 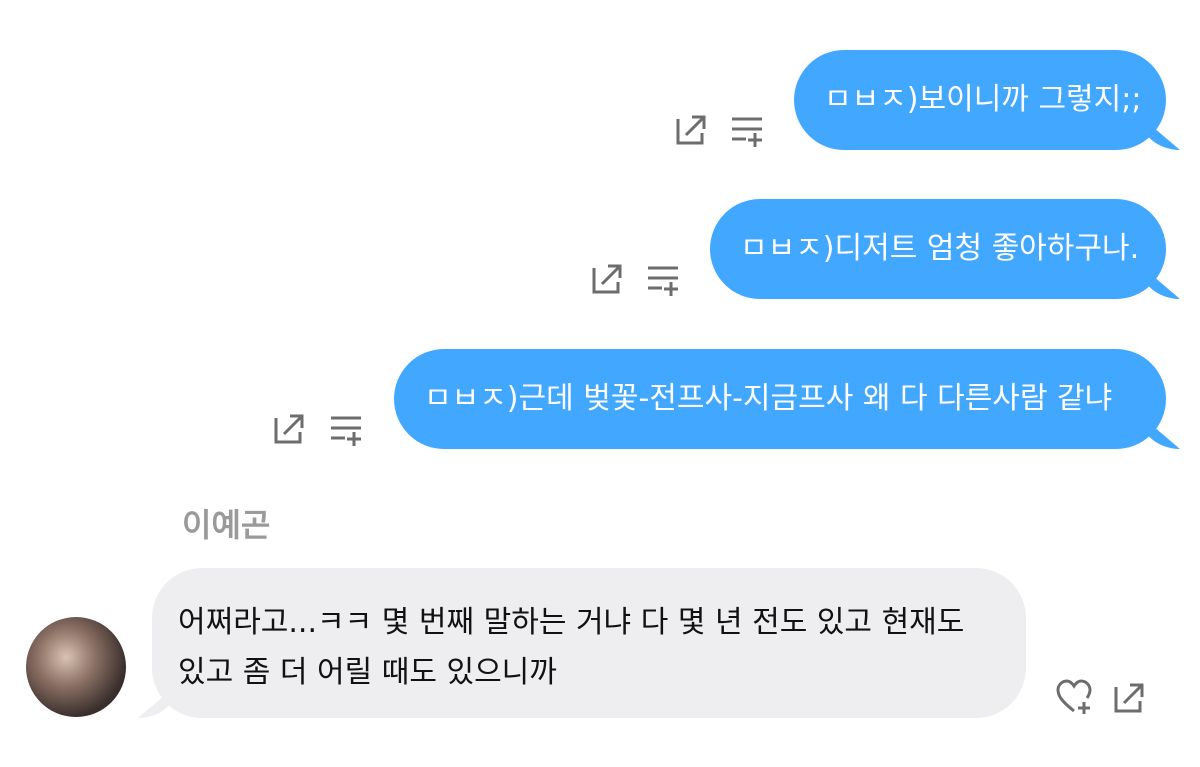 I want to click on message-text-line: 있고 좀 더 어릴 때도 있으니까, so click(x=367, y=672).